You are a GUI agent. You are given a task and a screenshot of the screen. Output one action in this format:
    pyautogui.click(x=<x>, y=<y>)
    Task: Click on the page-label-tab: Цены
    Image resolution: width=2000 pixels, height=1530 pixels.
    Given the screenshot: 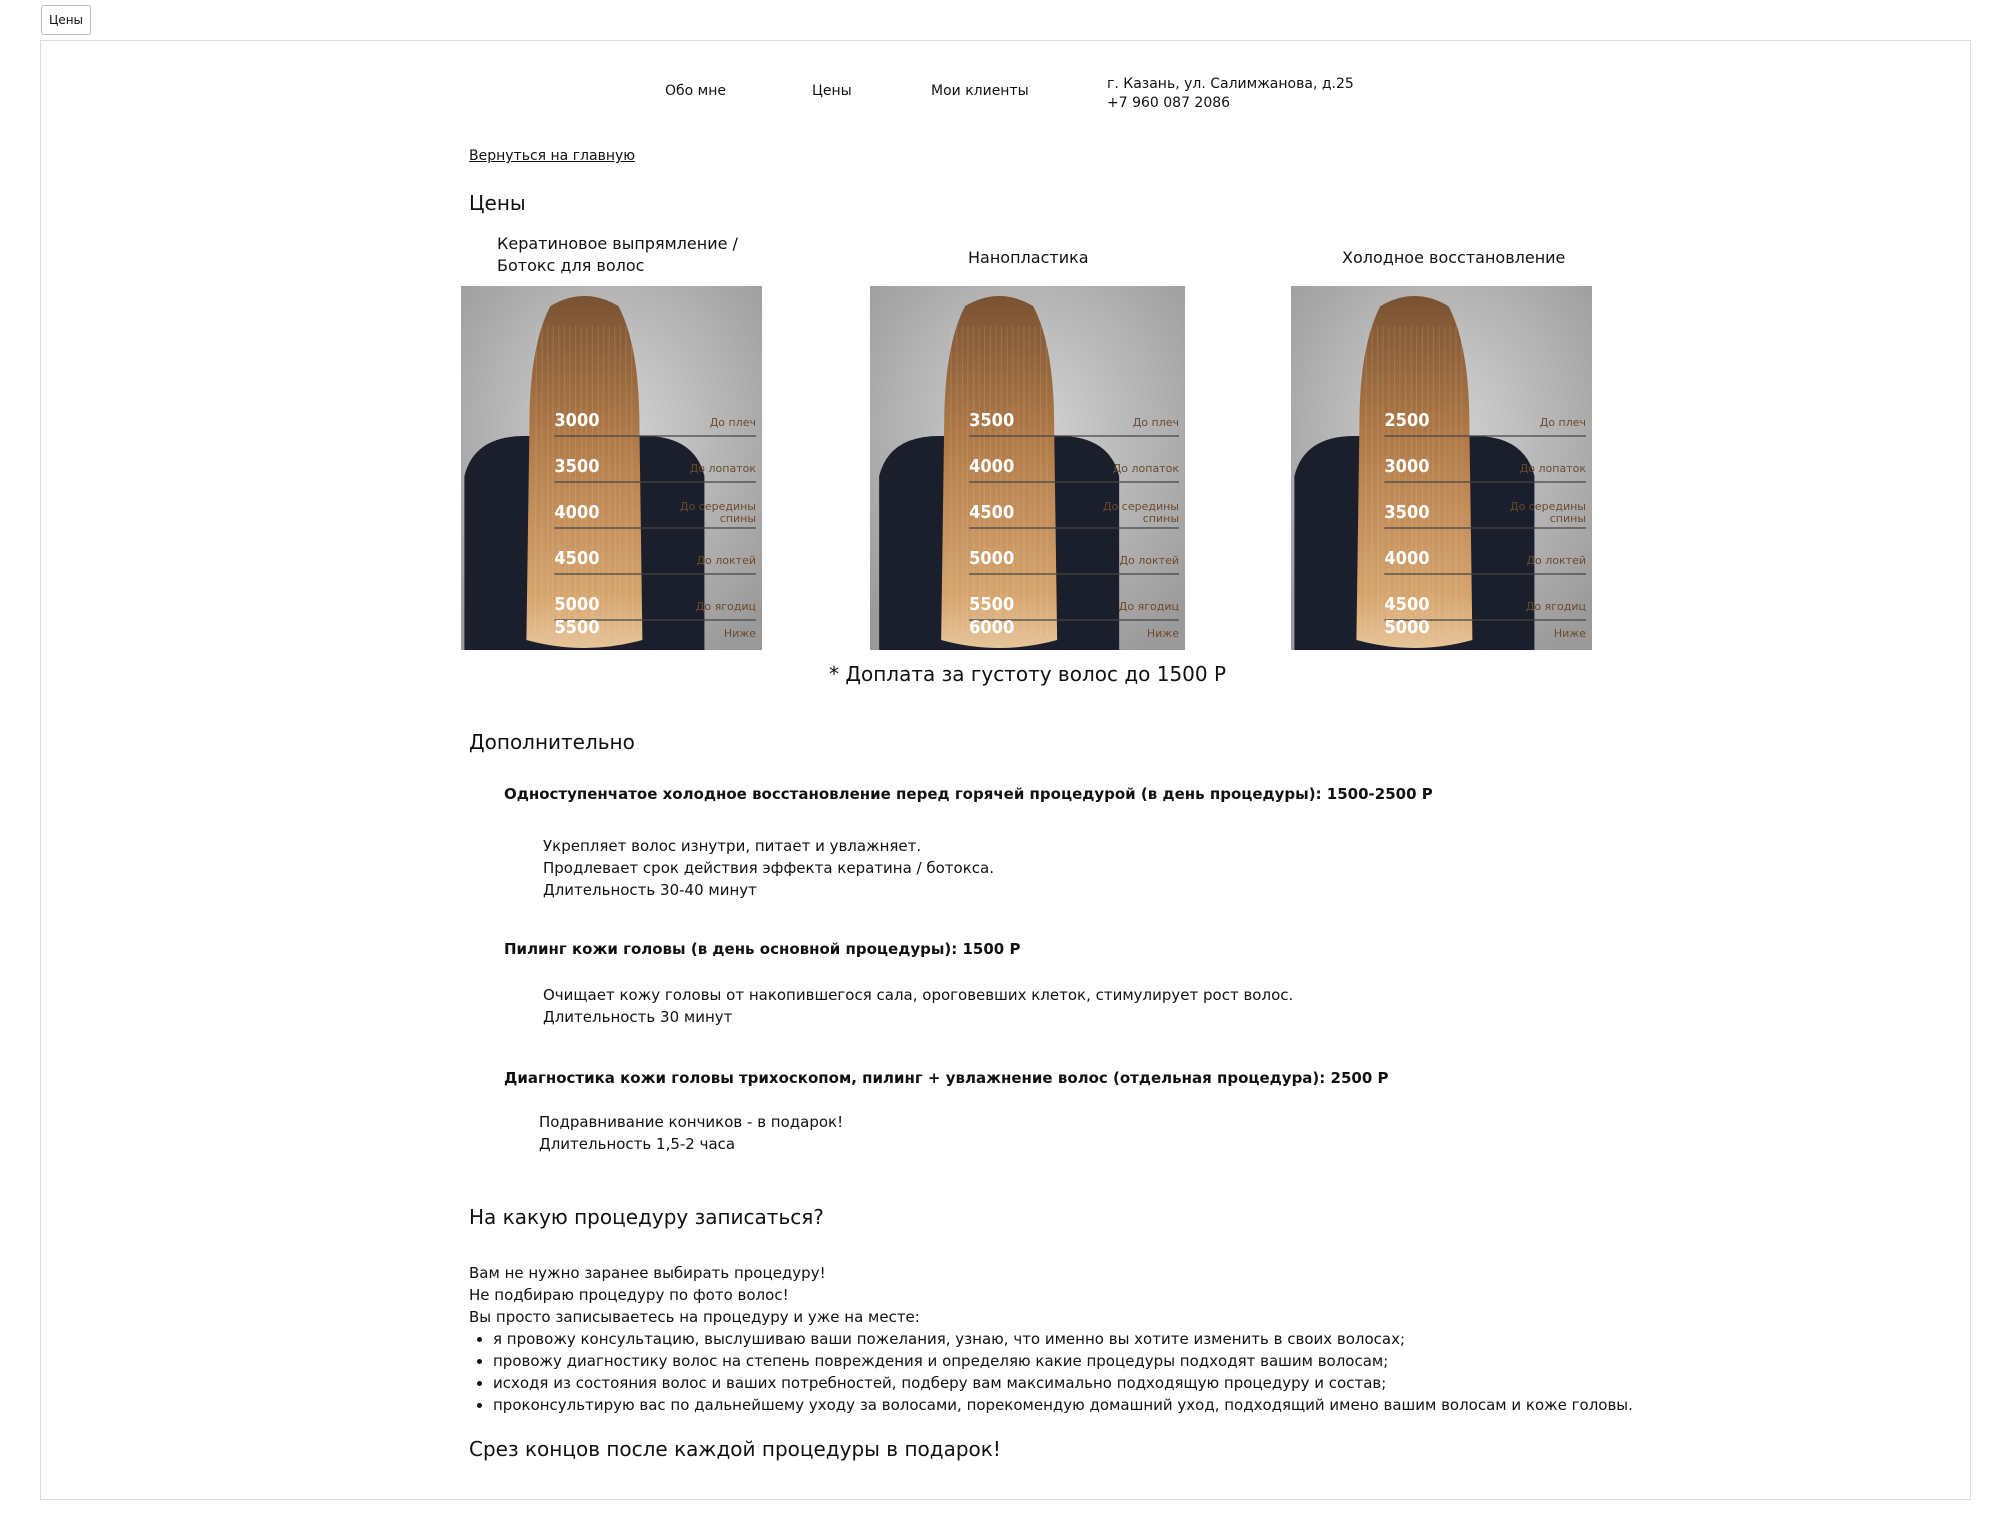 What is the action you would take?
    pyautogui.click(x=66, y=20)
    